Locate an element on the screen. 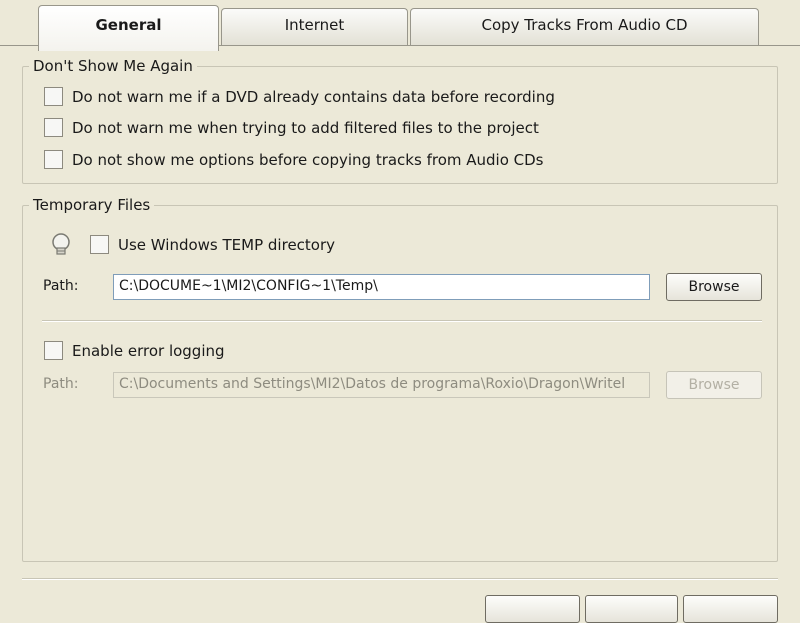  tab-internet: Internet is located at coordinates (314, 26).